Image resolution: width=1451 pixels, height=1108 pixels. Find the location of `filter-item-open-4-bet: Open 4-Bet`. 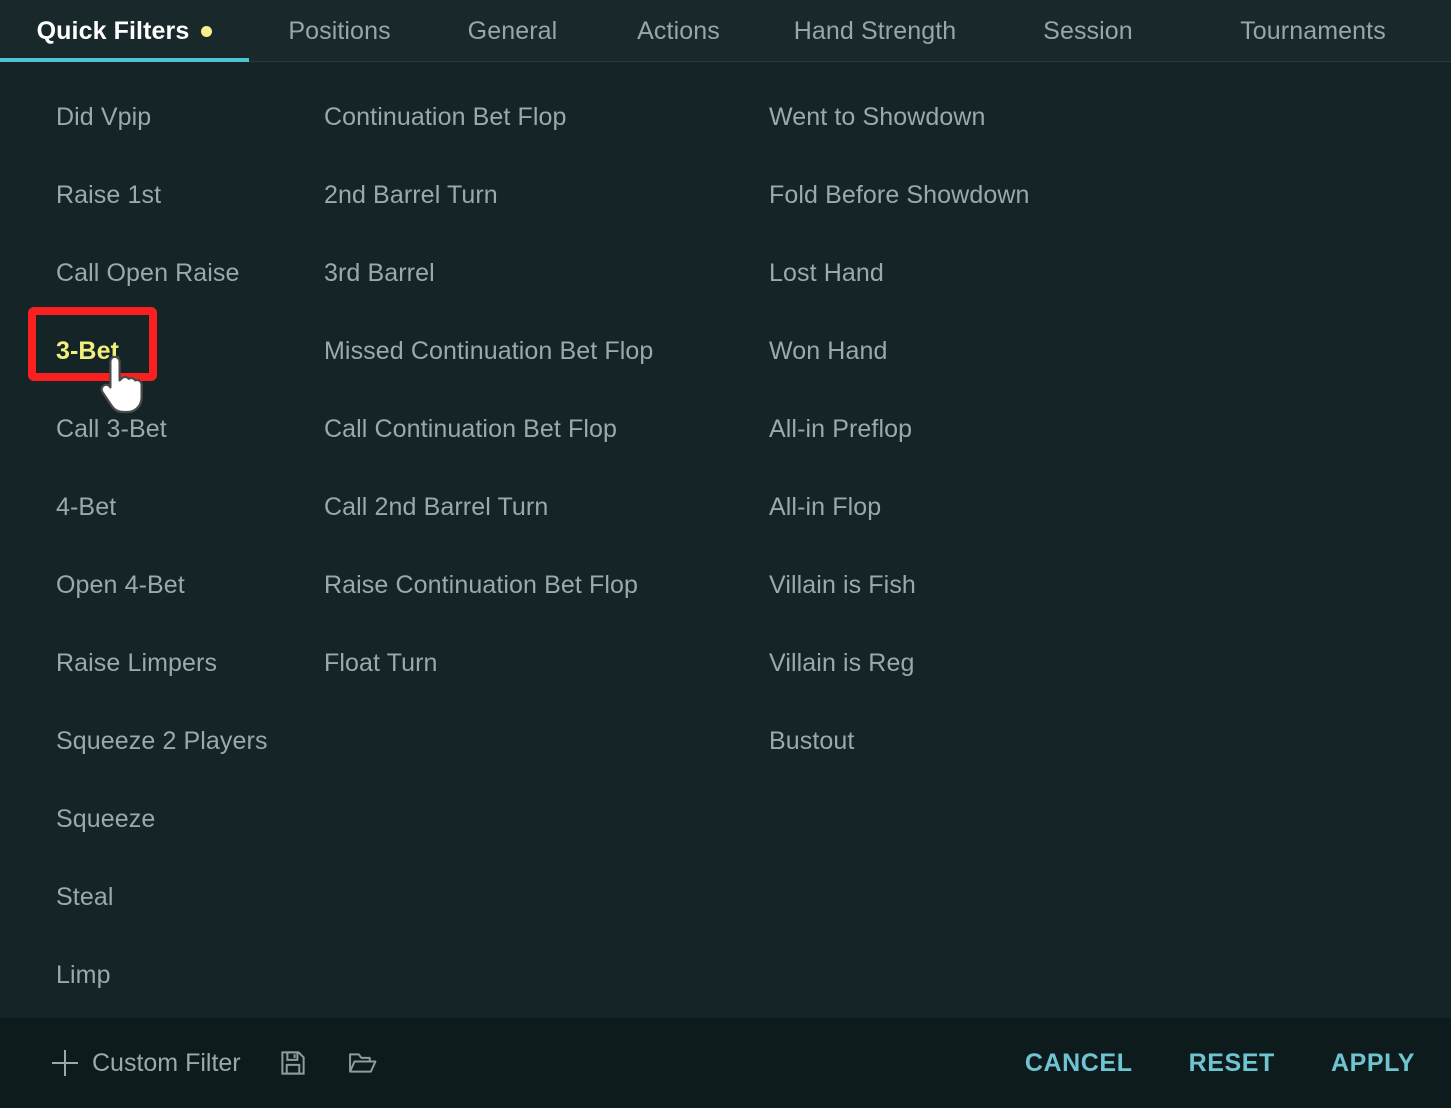

filter-item-open-4-bet: Open 4-Bet is located at coordinates (184, 585).